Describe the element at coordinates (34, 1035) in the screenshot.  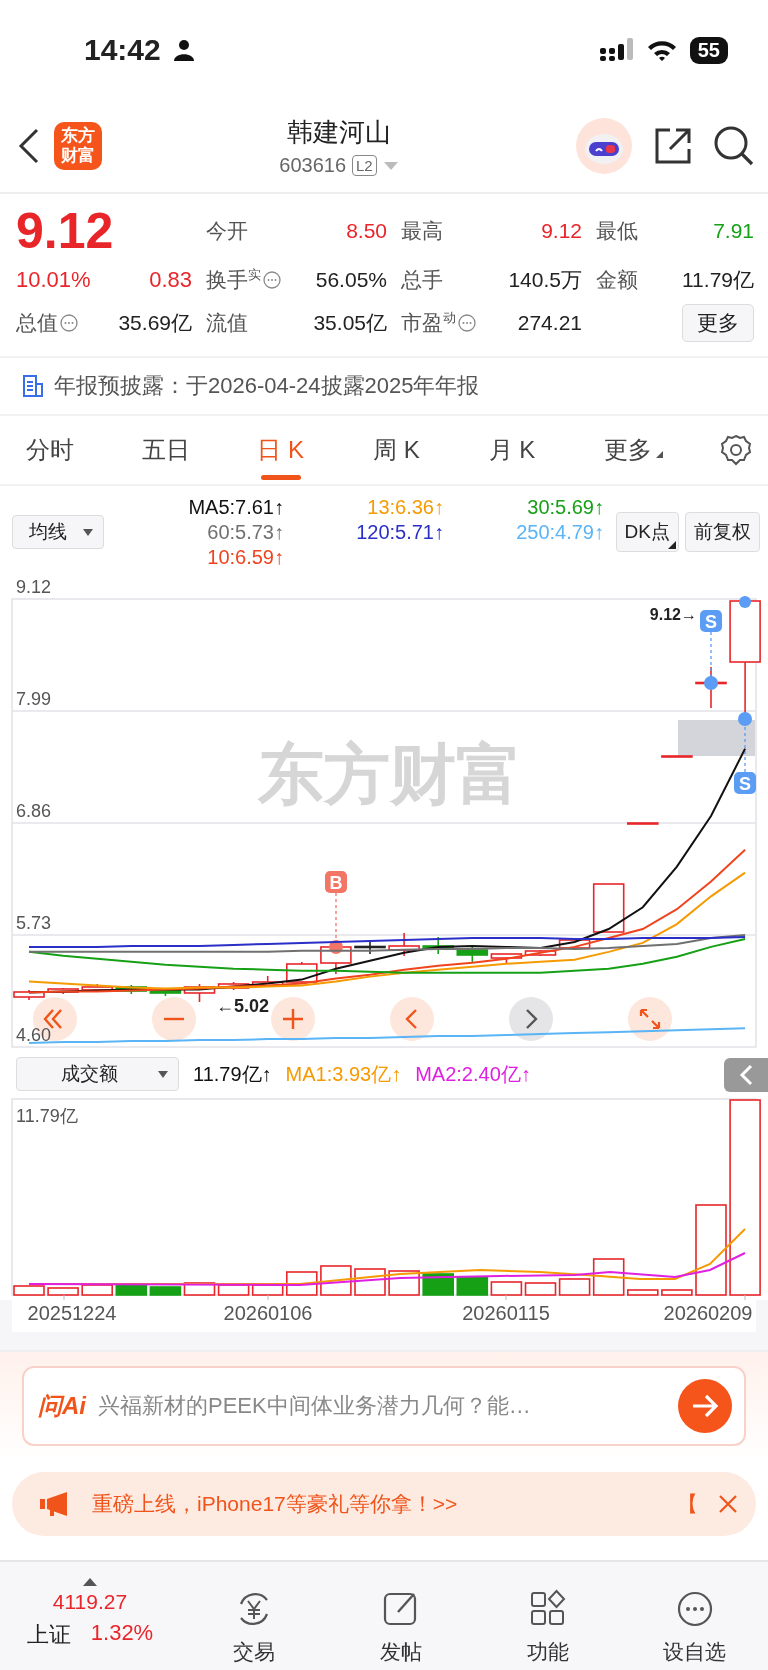
I see `price-axis-label: 4.60` at that location.